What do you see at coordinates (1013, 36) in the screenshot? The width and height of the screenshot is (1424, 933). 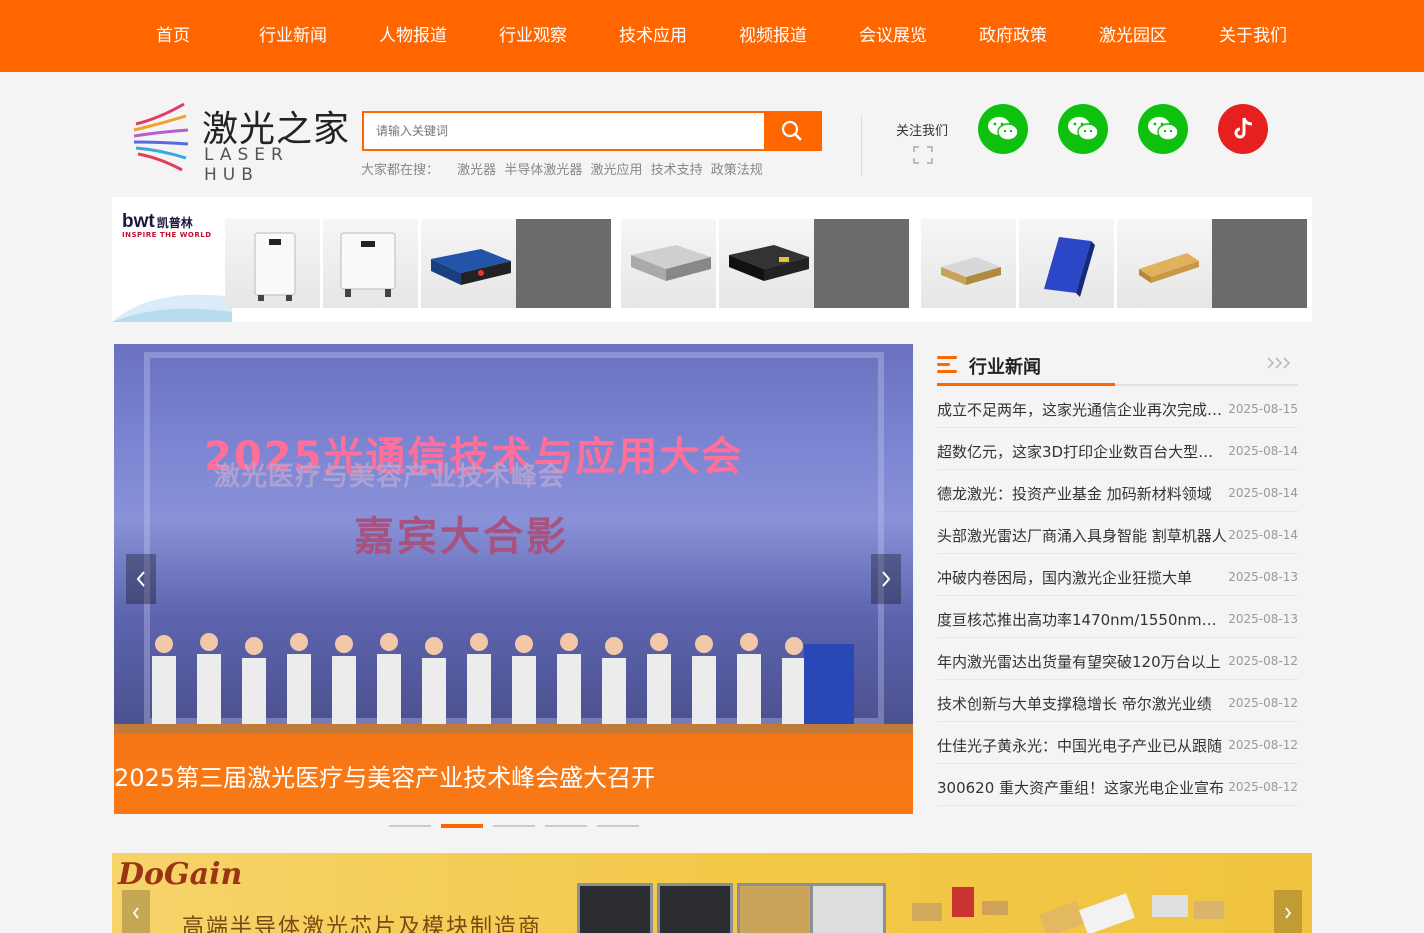 I see `nav-item-policy: 政府政策` at bounding box center [1013, 36].